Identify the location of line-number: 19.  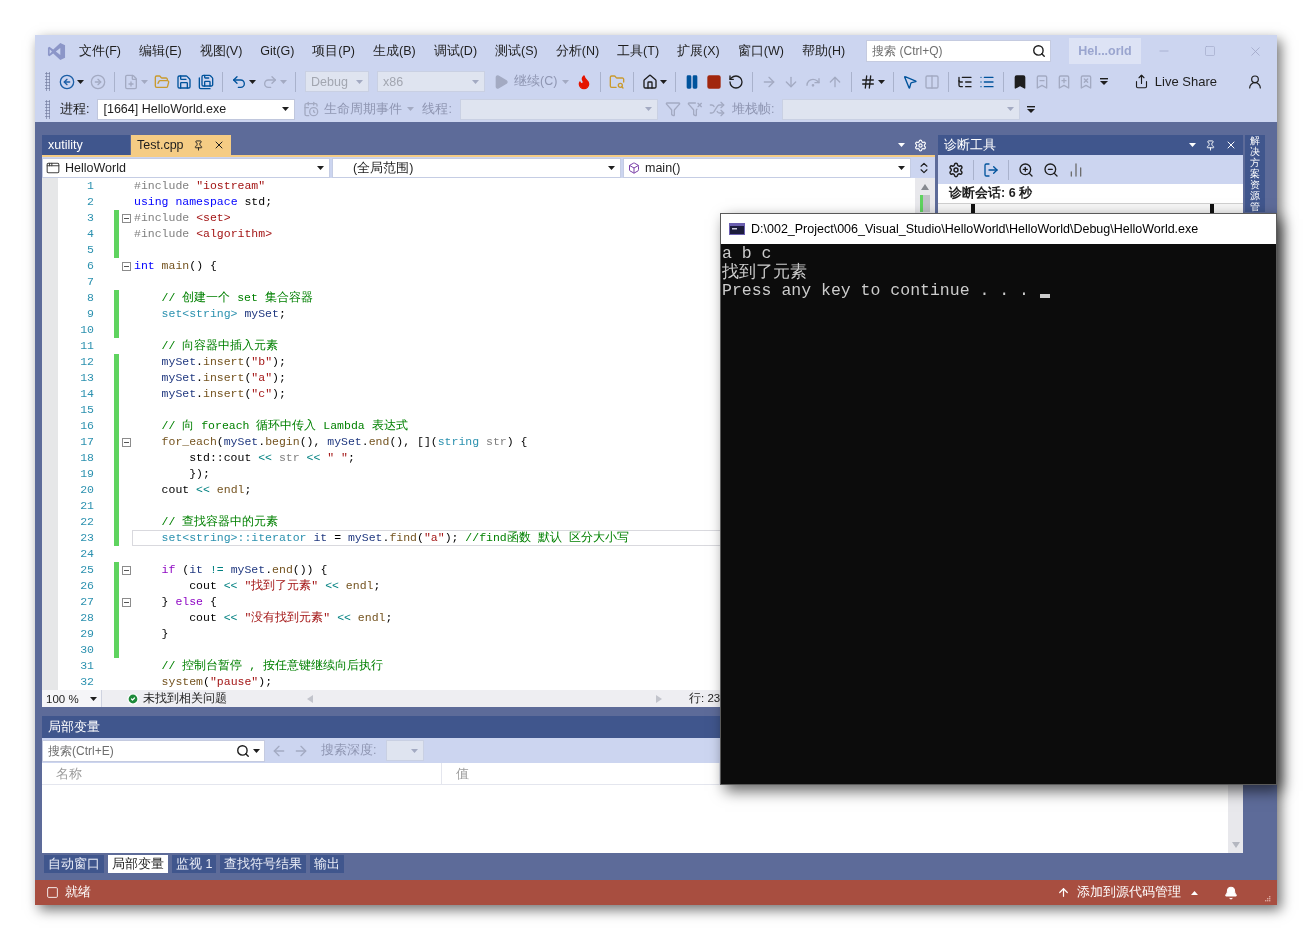
(87, 474).